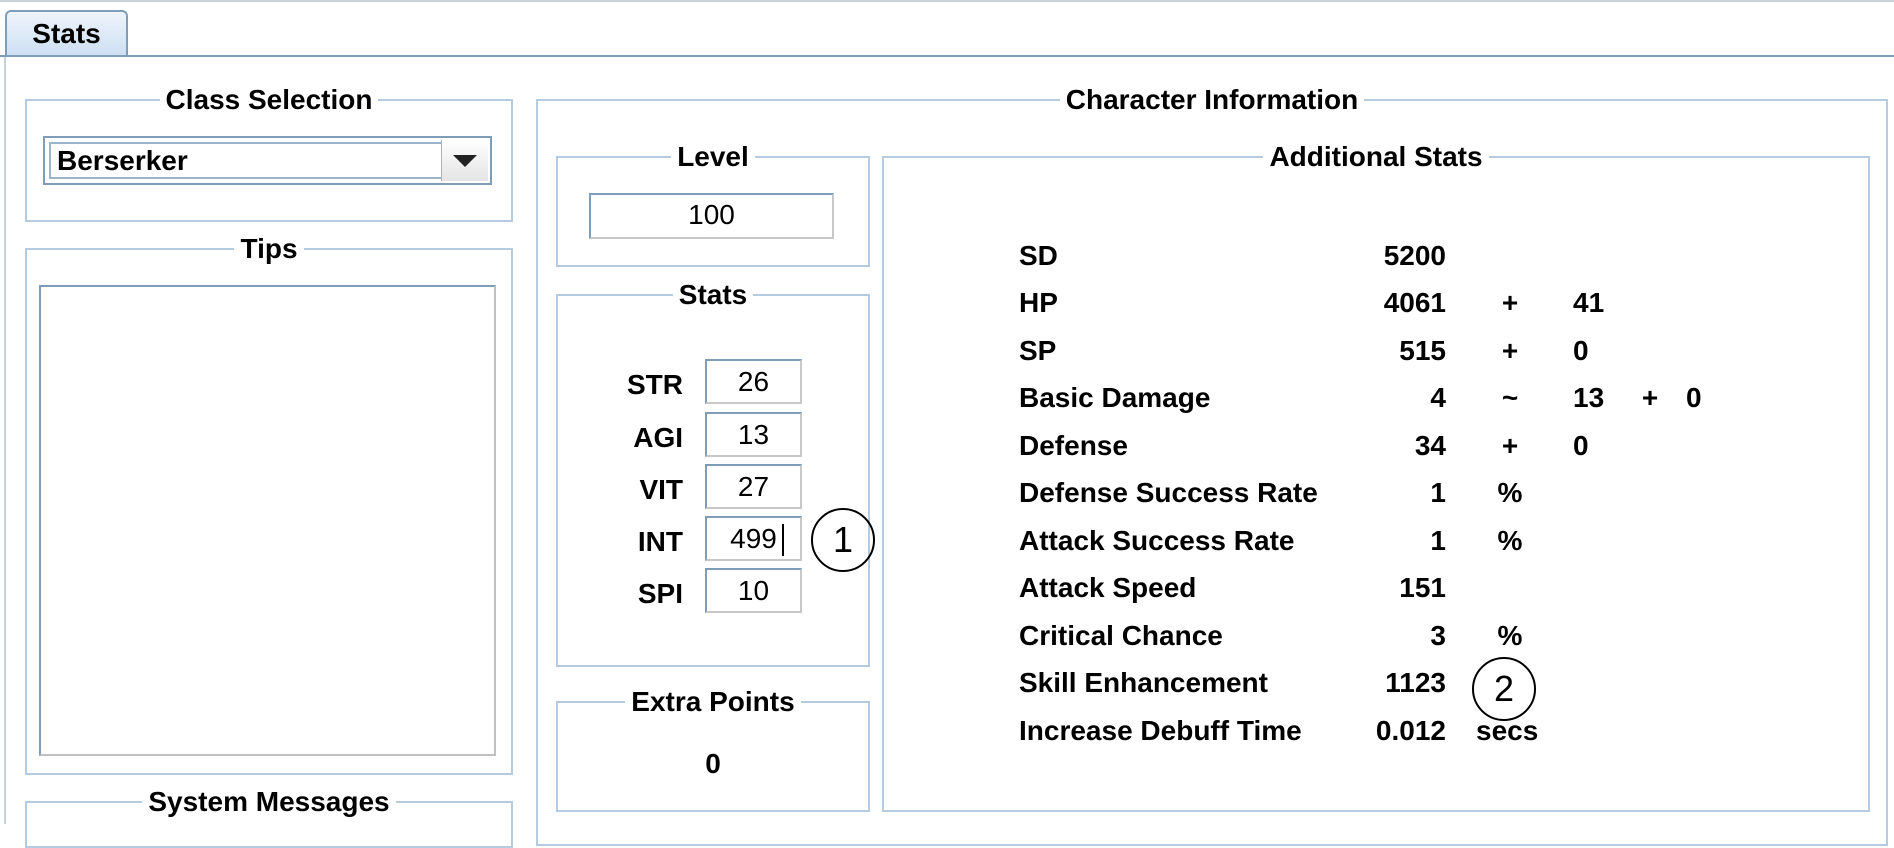  Describe the element at coordinates (713, 156) in the screenshot. I see `level-legend: Level` at that location.